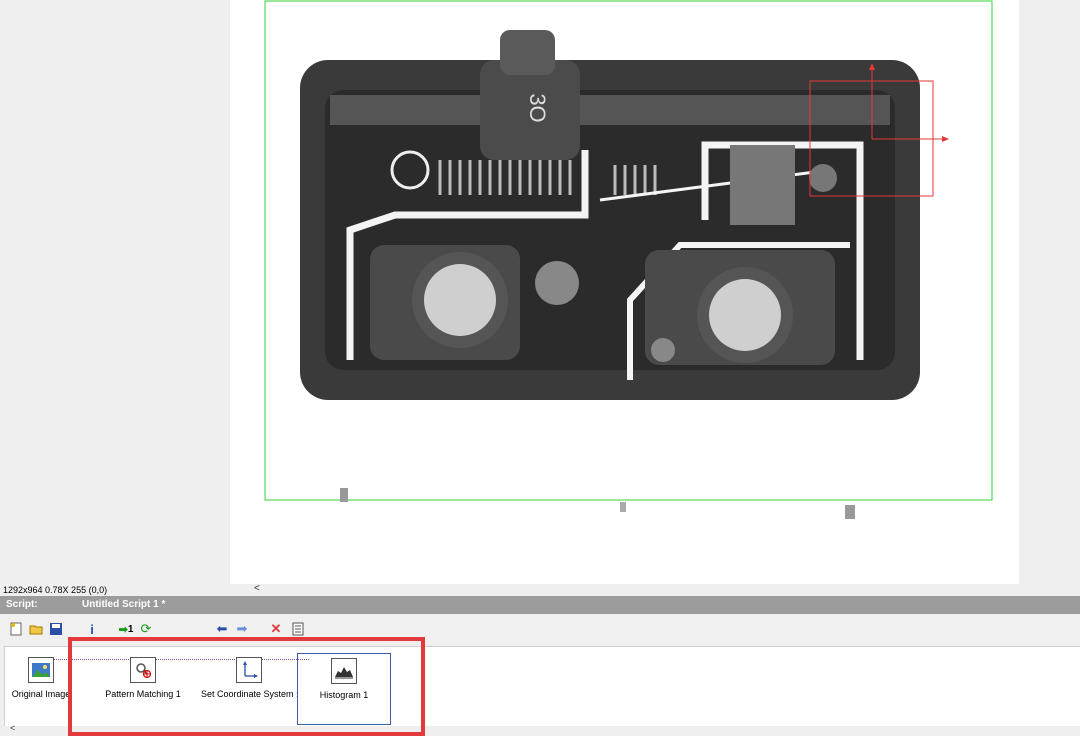 Image resolution: width=1080 pixels, height=736 pixels. What do you see at coordinates (56, 629) in the screenshot?
I see `save-icon` at bounding box center [56, 629].